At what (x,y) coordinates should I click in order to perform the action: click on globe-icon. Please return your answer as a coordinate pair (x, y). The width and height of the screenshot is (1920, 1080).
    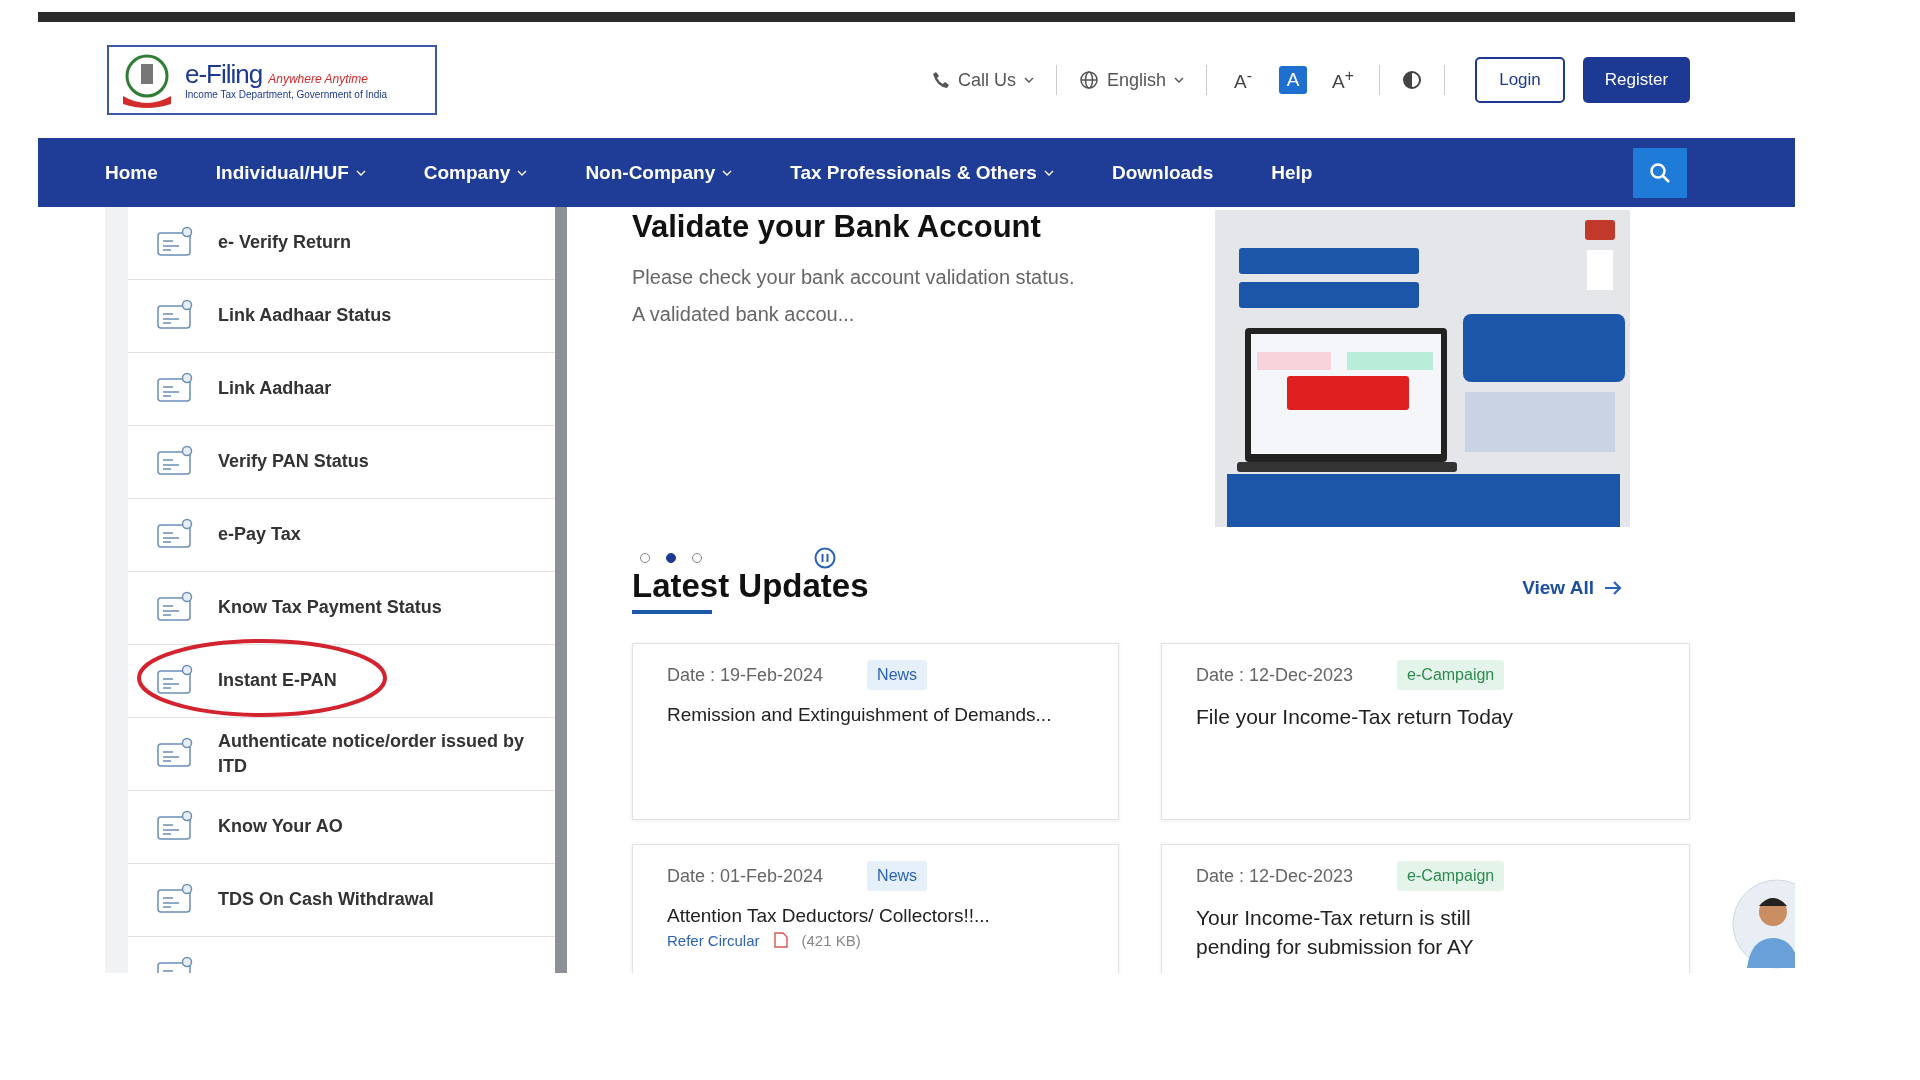
    Looking at the image, I should click on (1088, 80).